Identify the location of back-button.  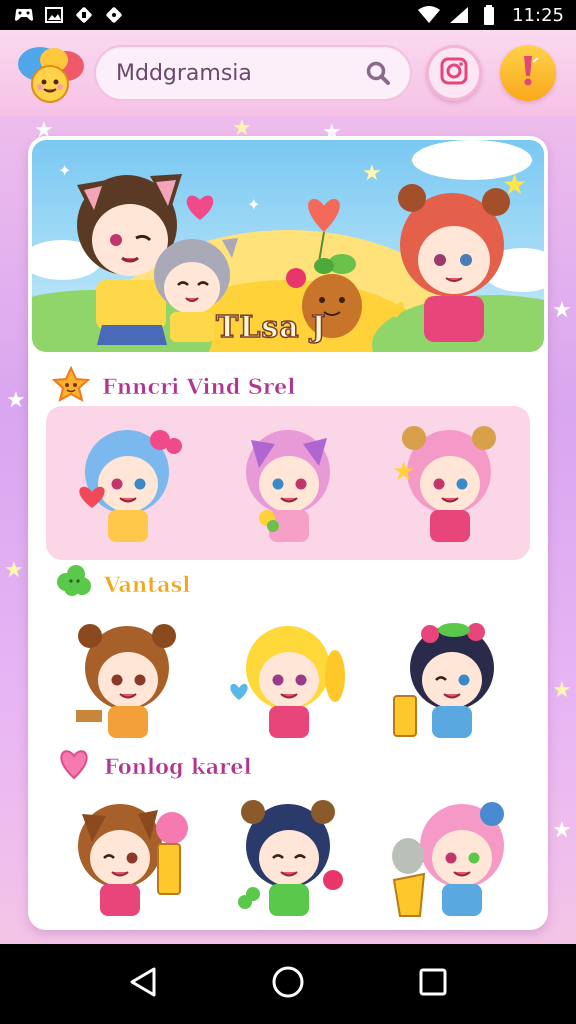
(143, 984).